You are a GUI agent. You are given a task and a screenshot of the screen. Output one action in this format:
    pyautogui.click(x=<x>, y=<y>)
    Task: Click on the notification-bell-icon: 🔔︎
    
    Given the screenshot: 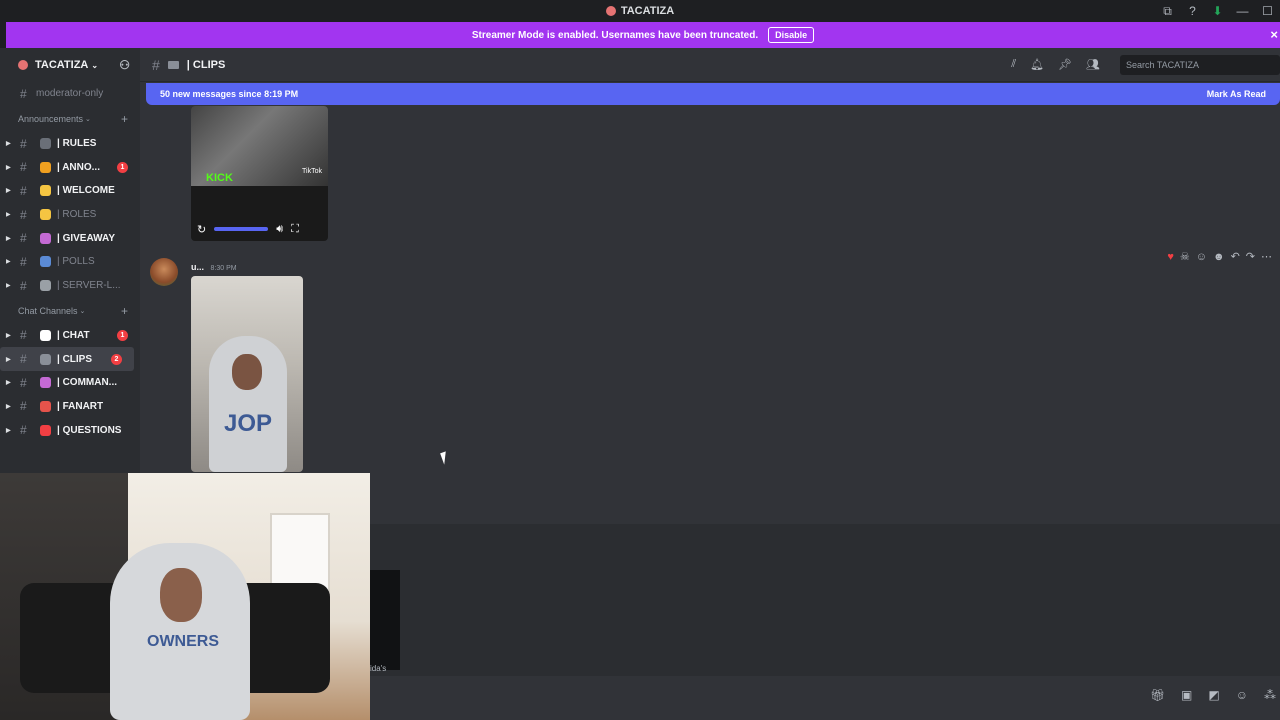 What is the action you would take?
    pyautogui.click(x=1037, y=64)
    